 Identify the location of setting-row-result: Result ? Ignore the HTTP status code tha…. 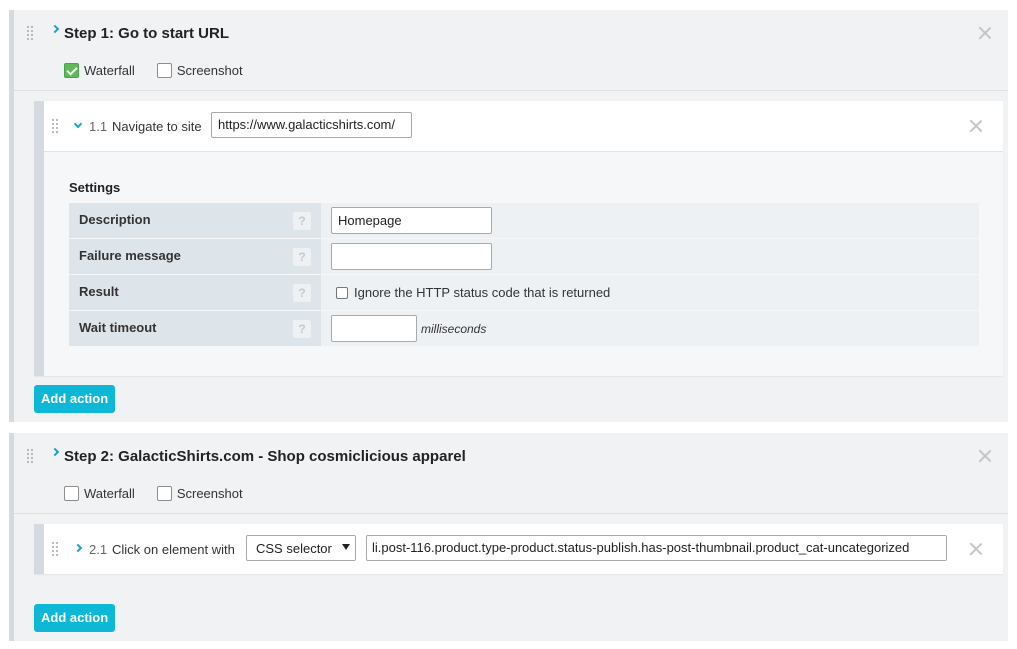
(524, 292).